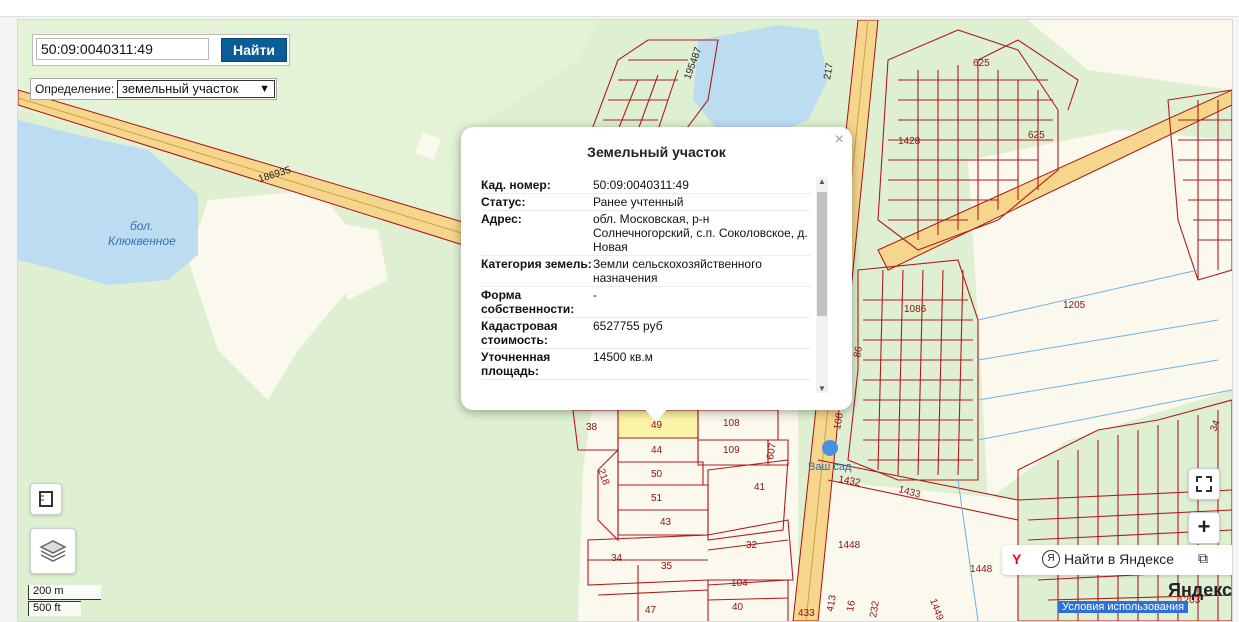 This screenshot has width=1239, height=622. Describe the element at coordinates (646, 302) in the screenshot. I see `info-row: Форма собственности: -` at that location.